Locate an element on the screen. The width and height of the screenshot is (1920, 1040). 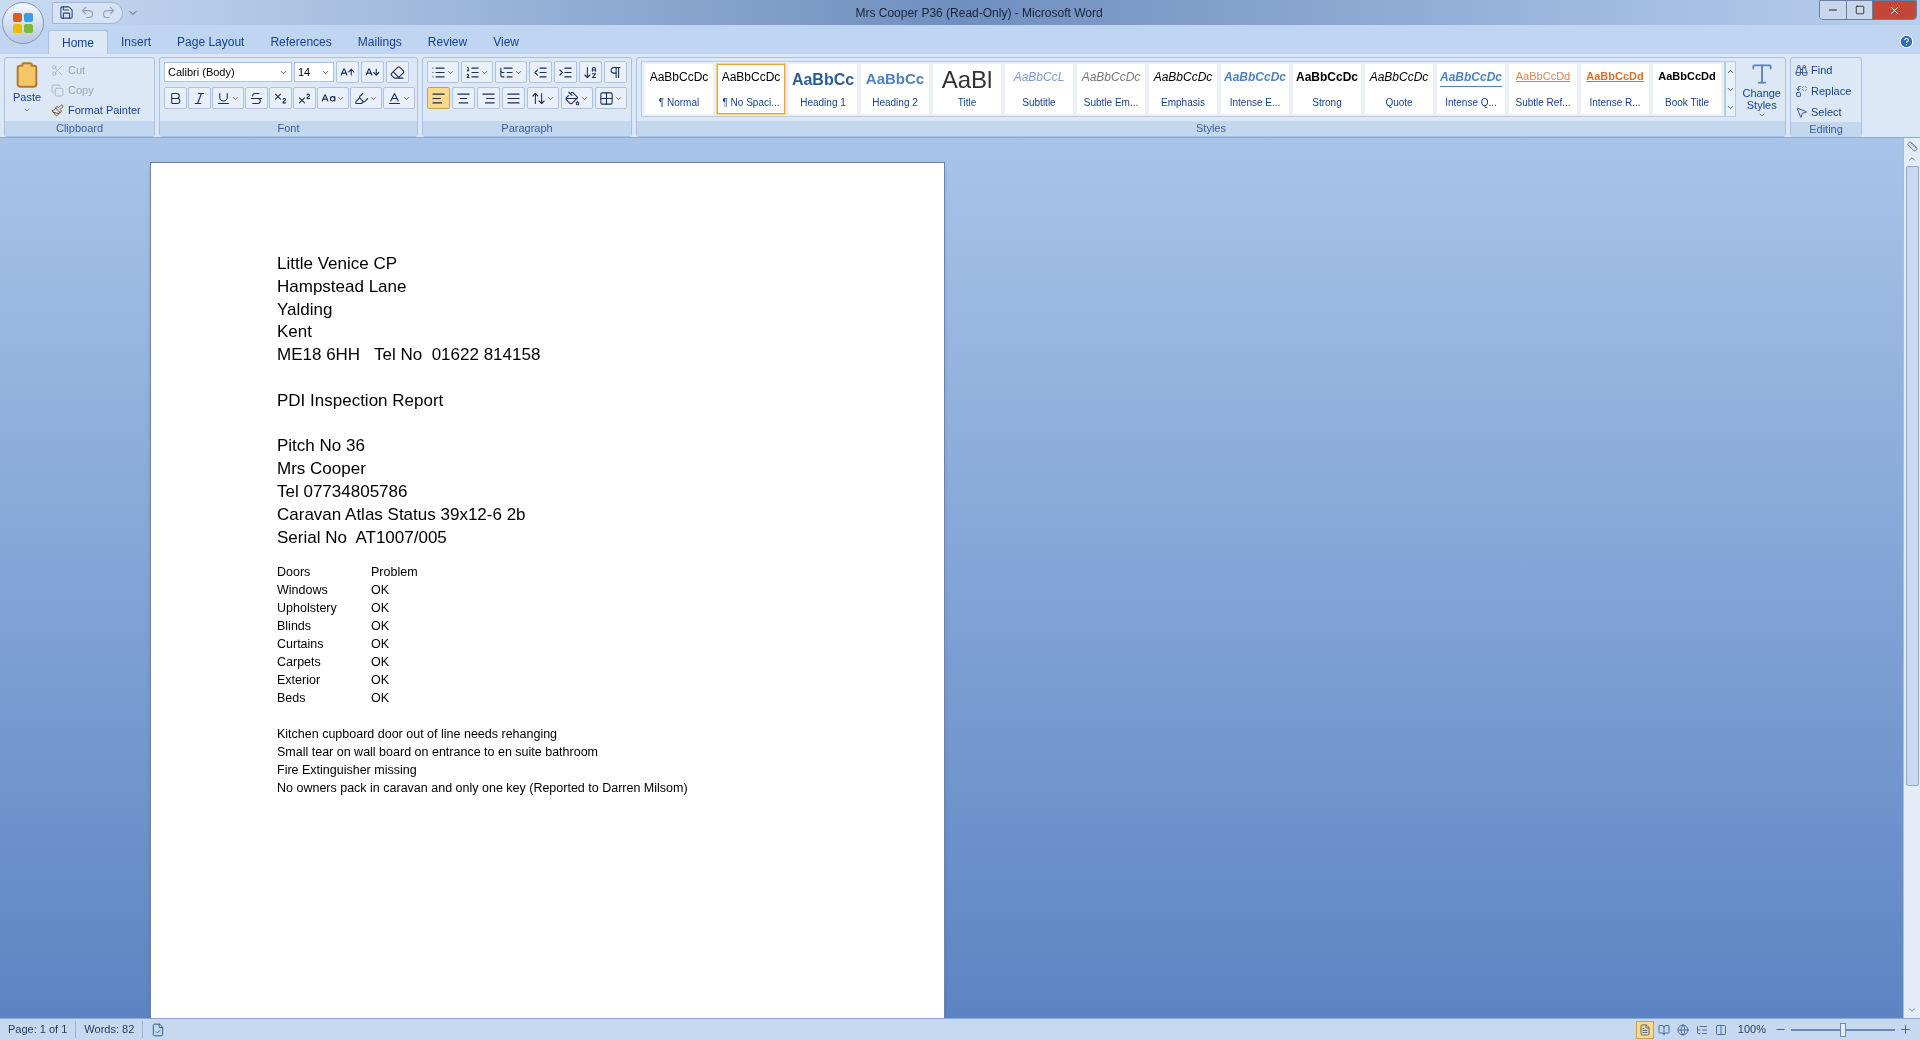
page-count: Page: 1 of 1 is located at coordinates (38, 1029).